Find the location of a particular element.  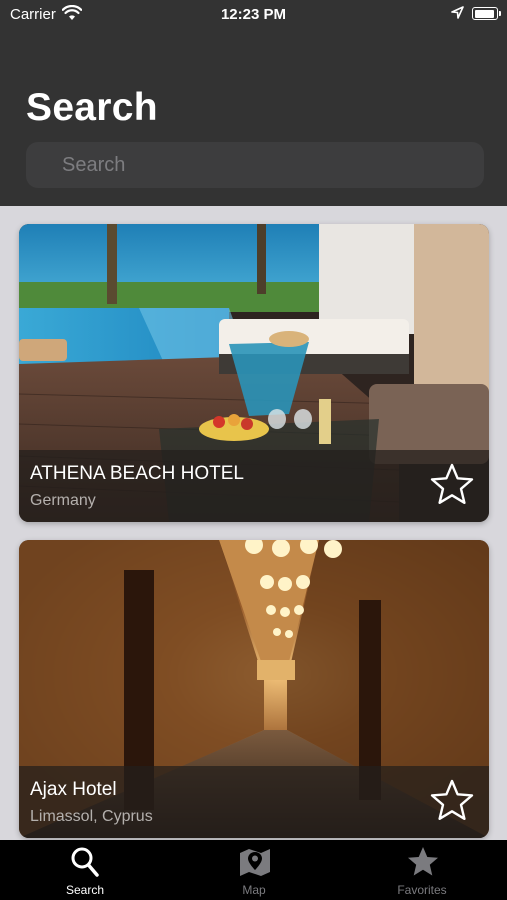

star-icon is located at coordinates (423, 861).